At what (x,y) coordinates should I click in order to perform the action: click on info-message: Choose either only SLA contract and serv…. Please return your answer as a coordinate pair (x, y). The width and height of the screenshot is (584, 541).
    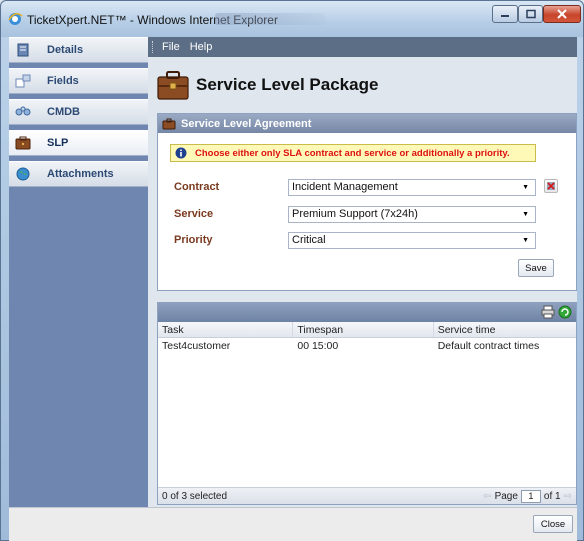
    Looking at the image, I should click on (353, 153).